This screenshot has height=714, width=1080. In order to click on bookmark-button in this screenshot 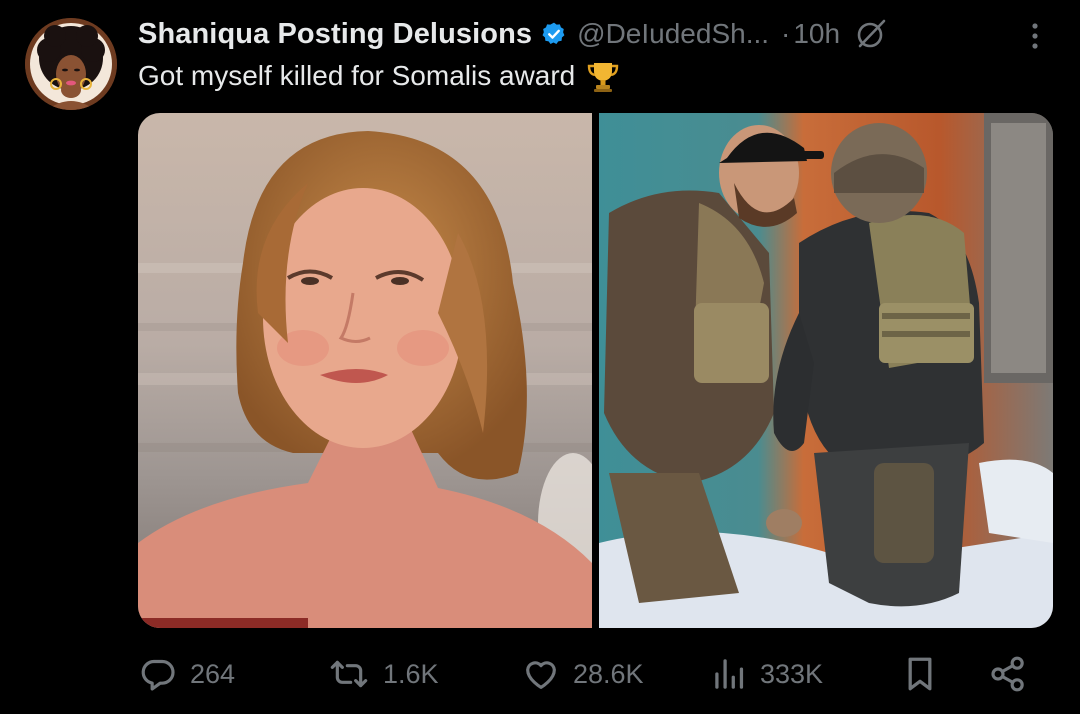, I will do `click(920, 674)`.